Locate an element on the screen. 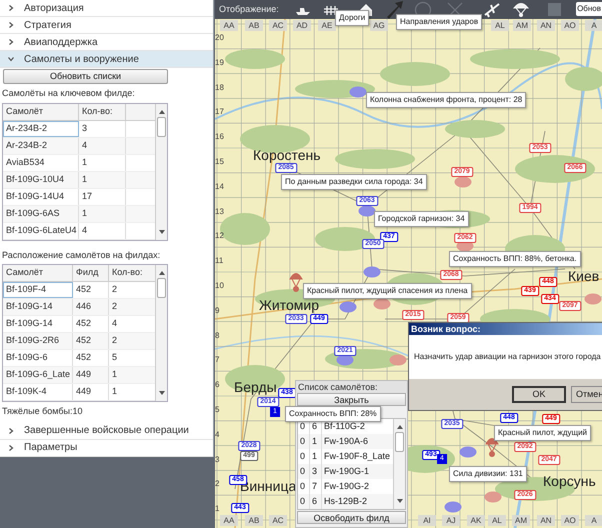  tooltip: Сила дивизии: 131 is located at coordinates (488, 474).